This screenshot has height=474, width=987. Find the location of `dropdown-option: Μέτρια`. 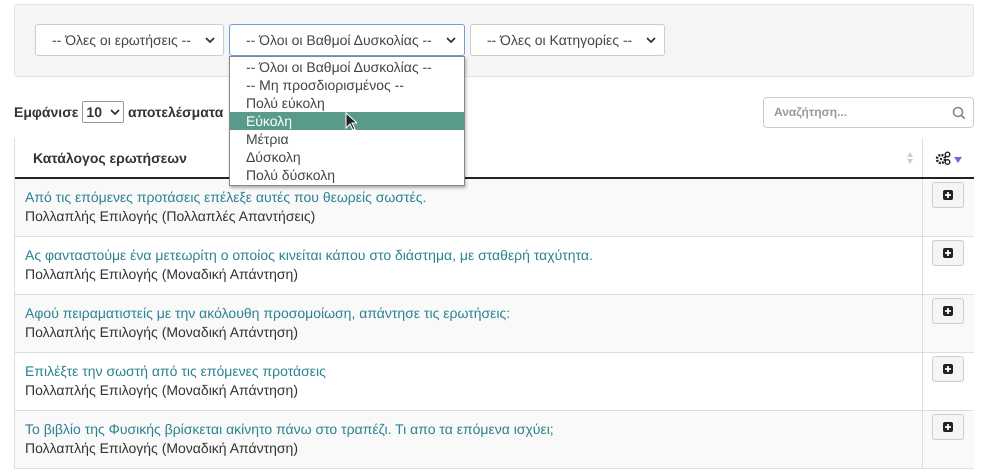

dropdown-option: Μέτρια is located at coordinates (347, 139).